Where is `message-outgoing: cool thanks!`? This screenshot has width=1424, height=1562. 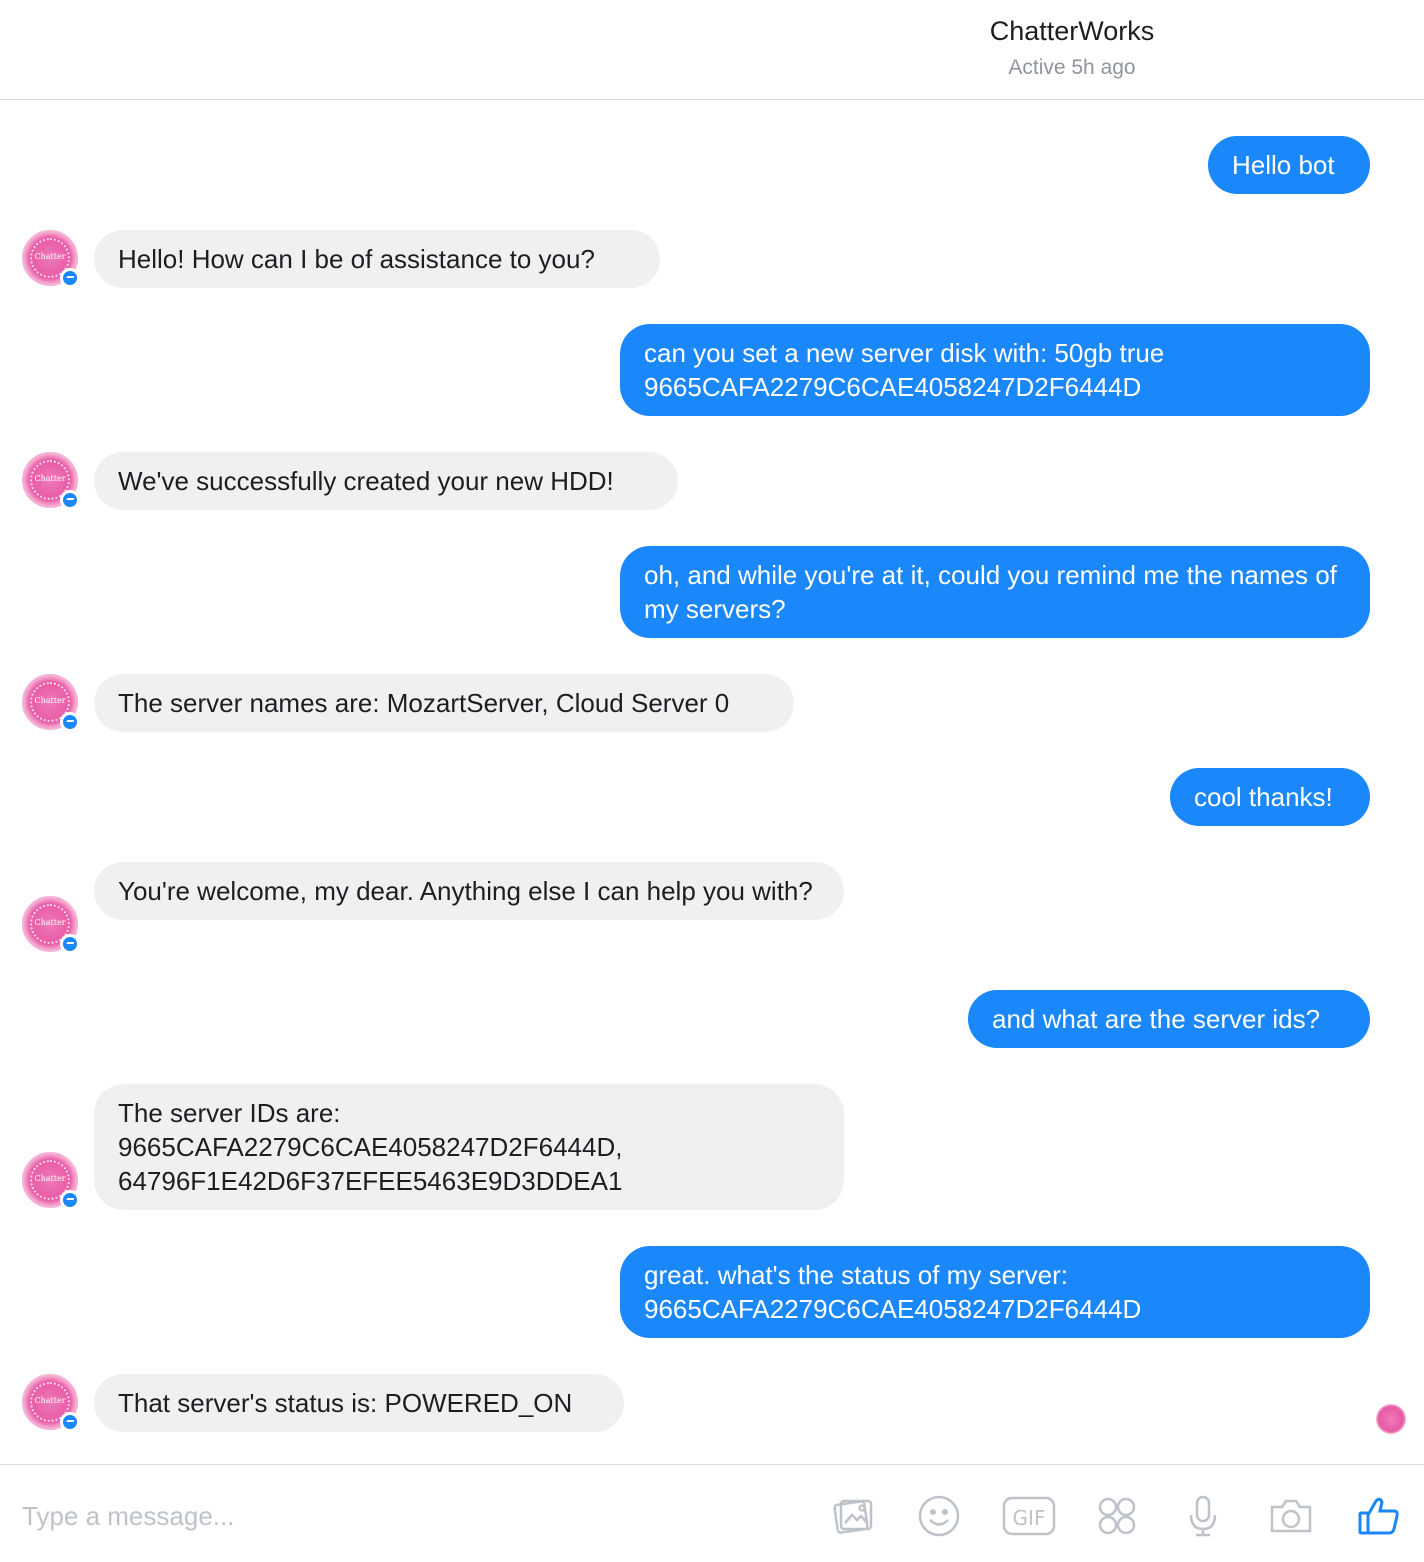 message-outgoing: cool thanks! is located at coordinates (1270, 797).